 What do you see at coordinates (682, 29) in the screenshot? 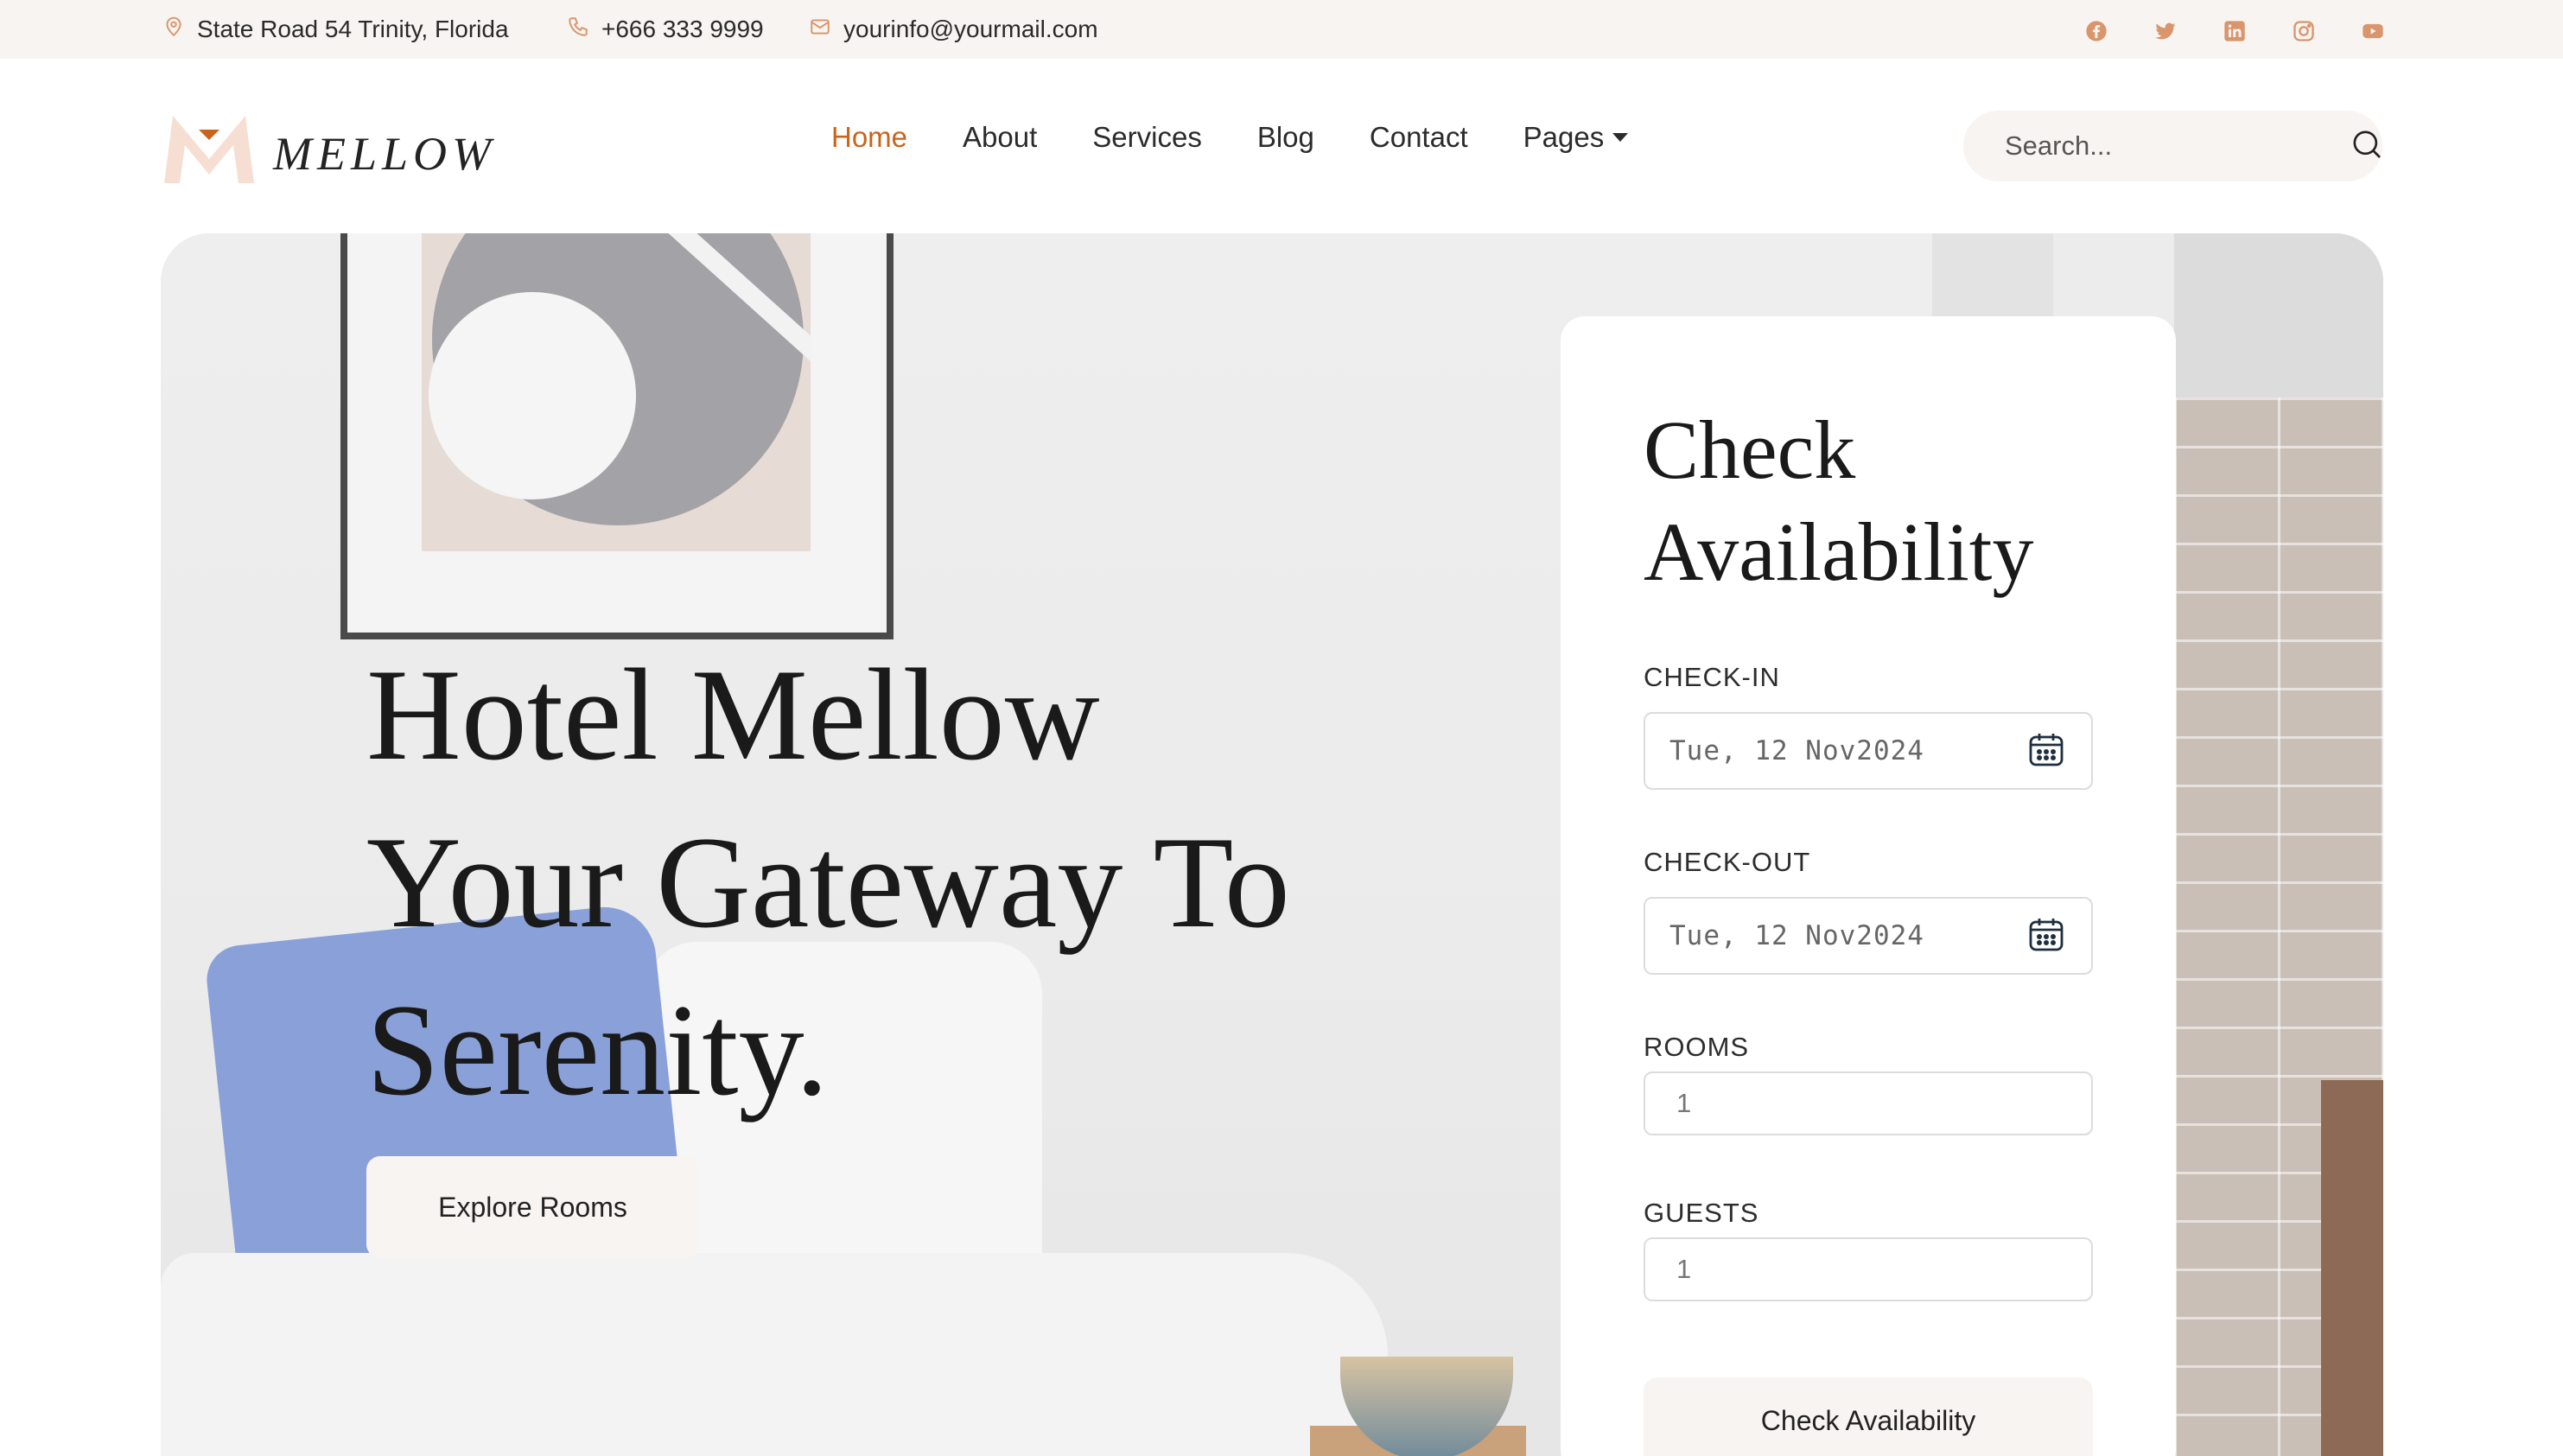
I see `phone-text: +666 333 9999` at bounding box center [682, 29].